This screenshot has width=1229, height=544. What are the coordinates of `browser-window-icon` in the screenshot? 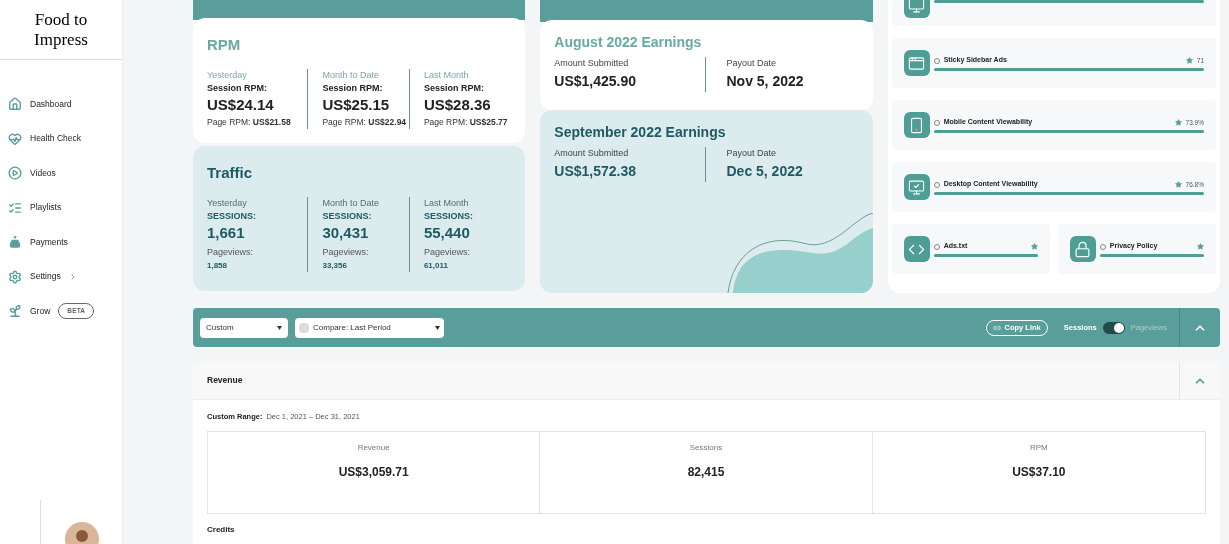 It's located at (916, 63).